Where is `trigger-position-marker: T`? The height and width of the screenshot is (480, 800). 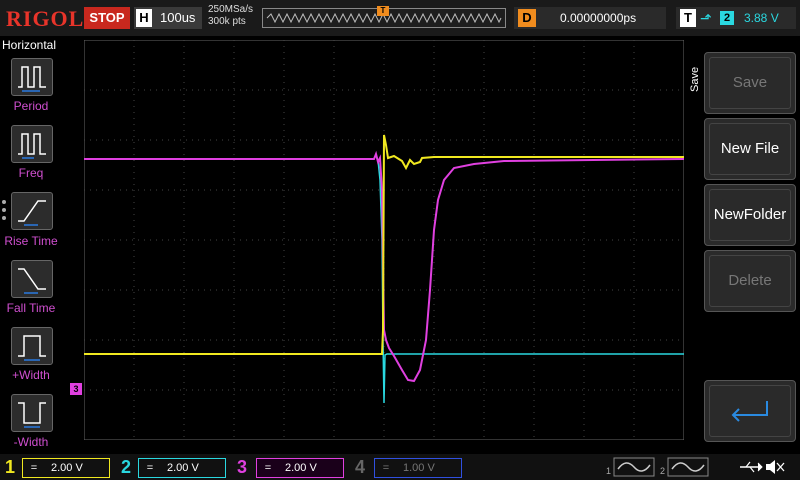
trigger-position-marker: T is located at coordinates (383, 11).